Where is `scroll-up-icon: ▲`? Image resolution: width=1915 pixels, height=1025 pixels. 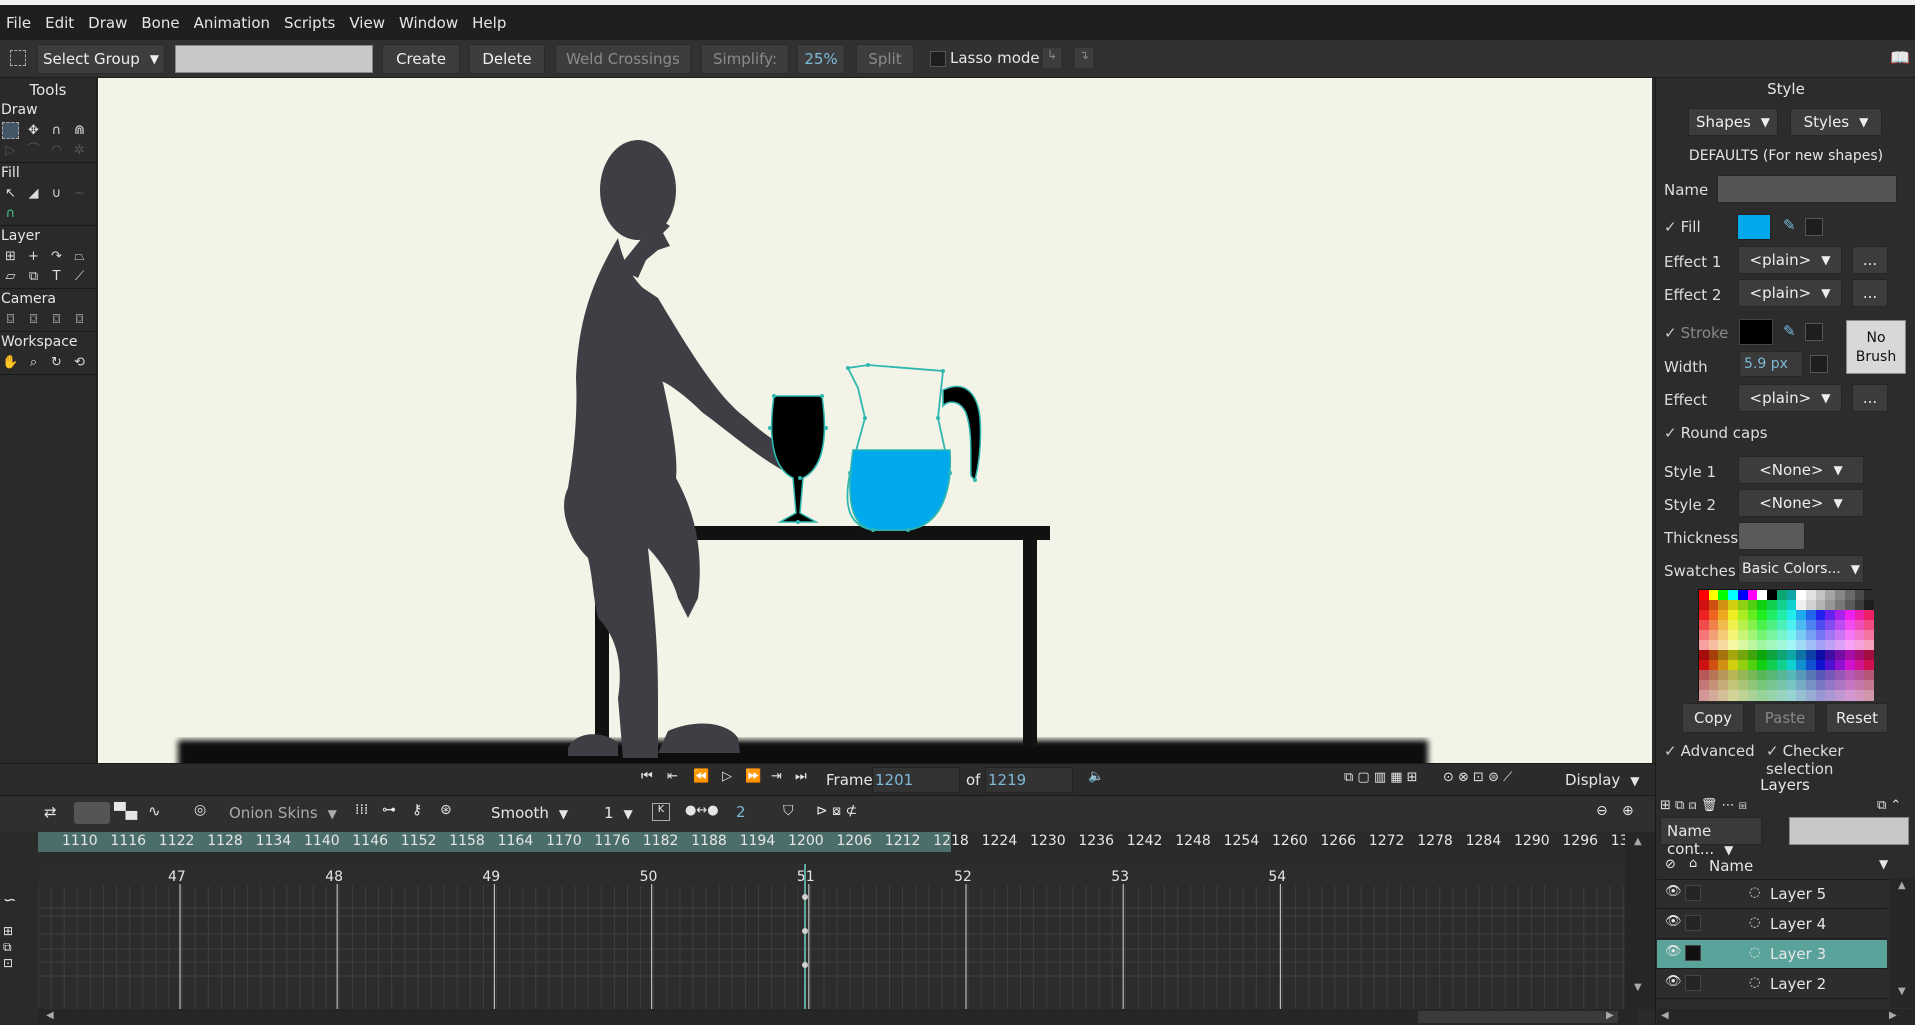 scroll-up-icon: ▲ is located at coordinates (1638, 841).